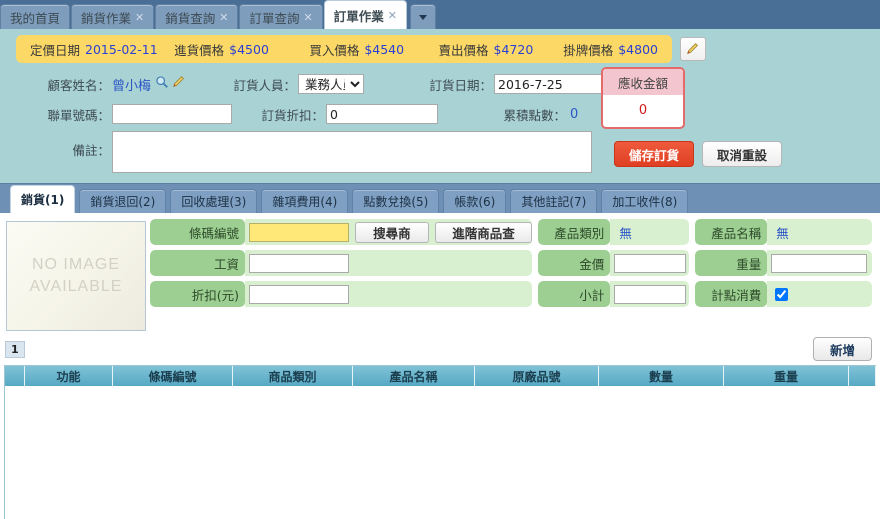 This screenshot has height=519, width=880. I want to click on barcode-input, so click(299, 232).